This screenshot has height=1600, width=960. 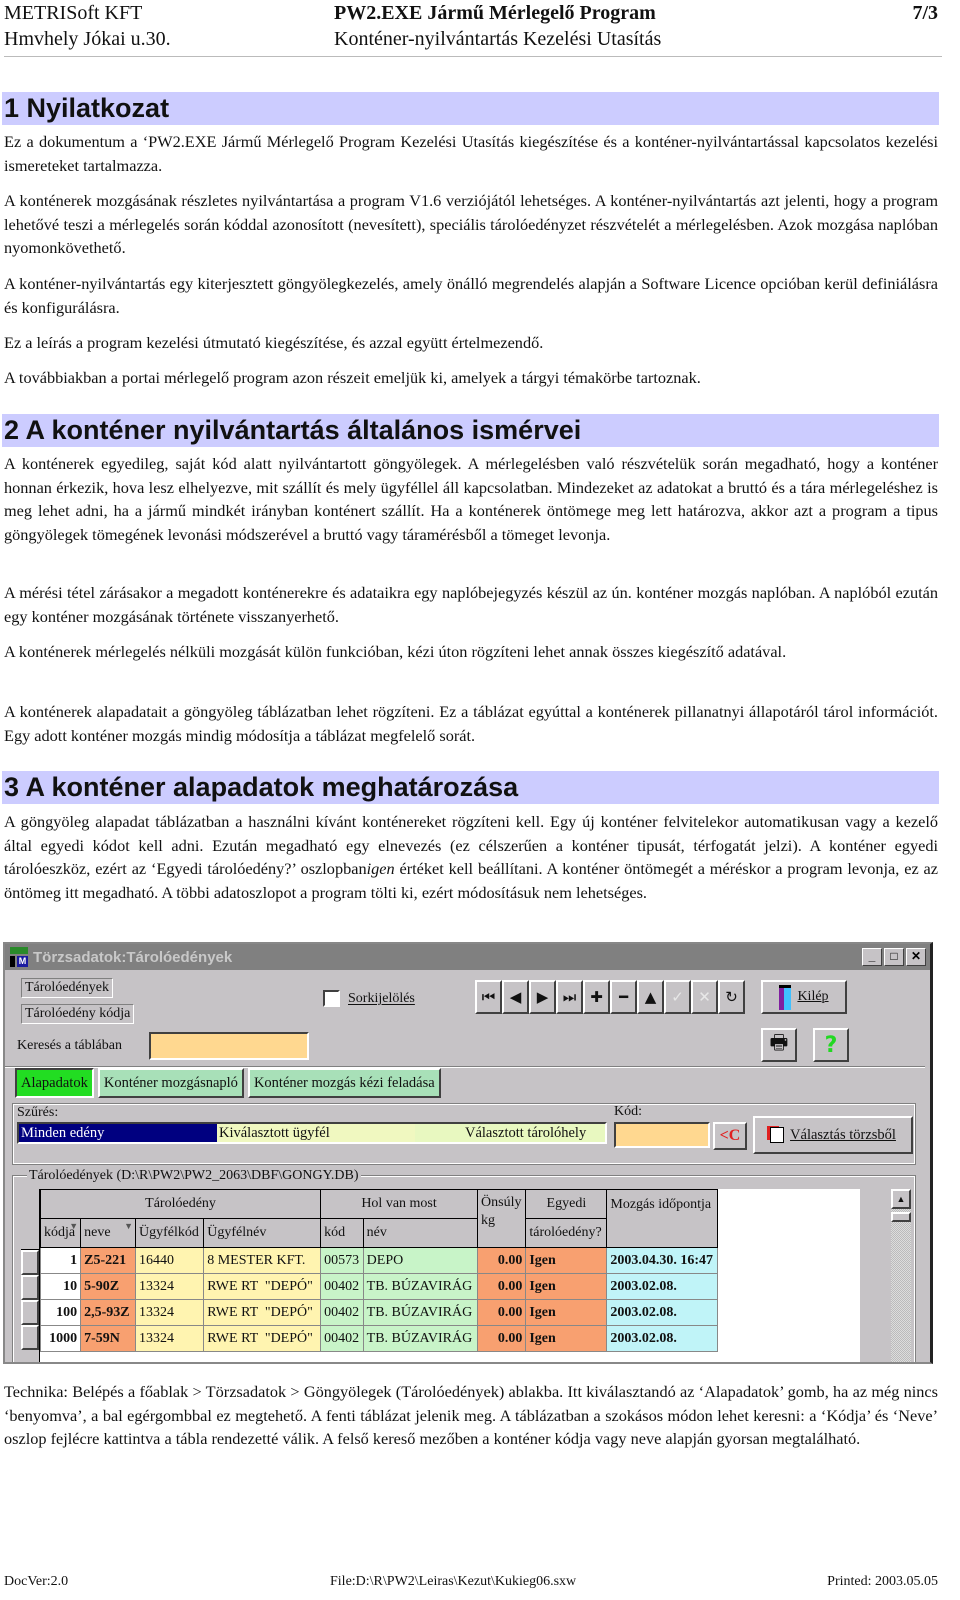 I want to click on insert-record-button: ✚, so click(x=596, y=997).